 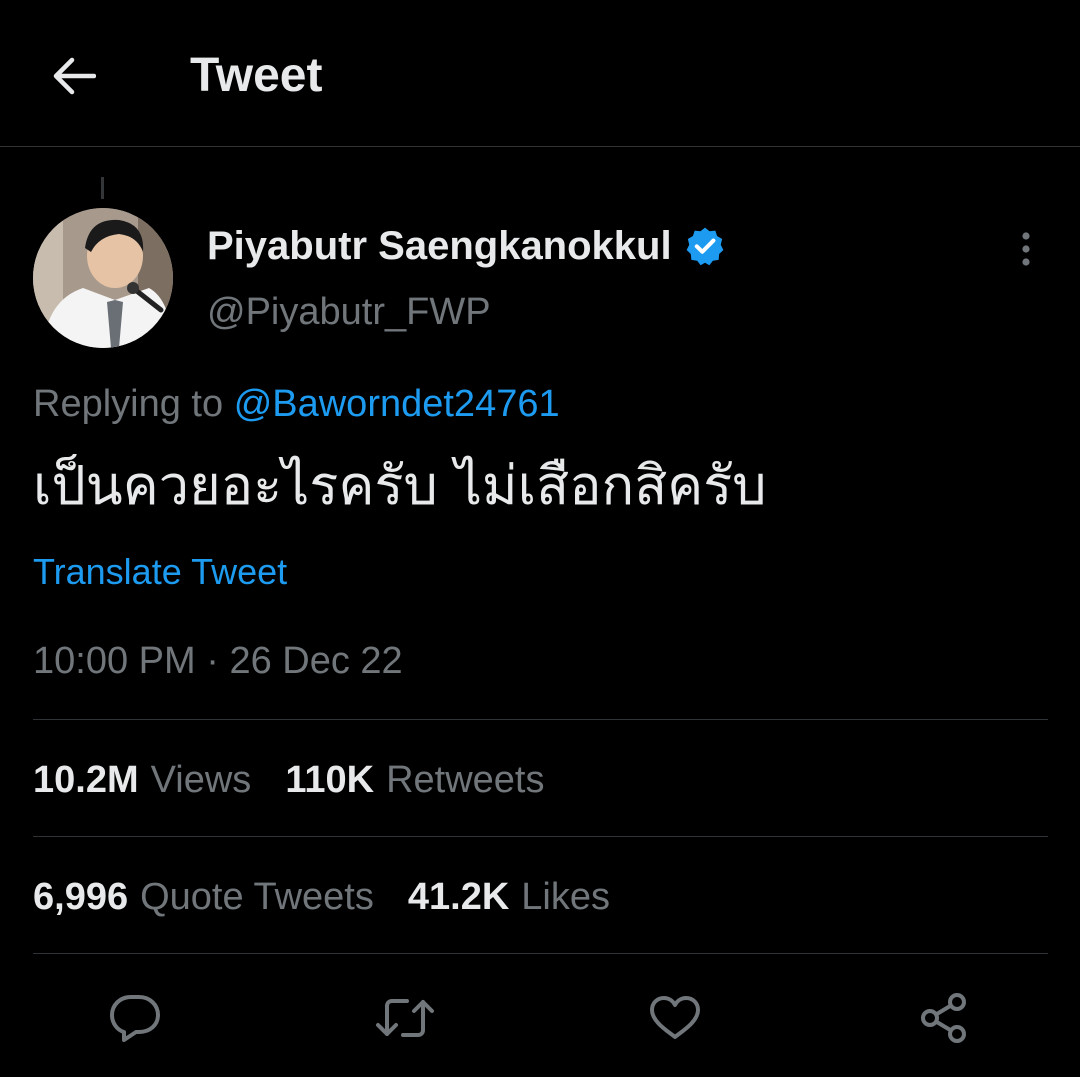 I want to click on likes-count: 41.2K, so click(x=458, y=897).